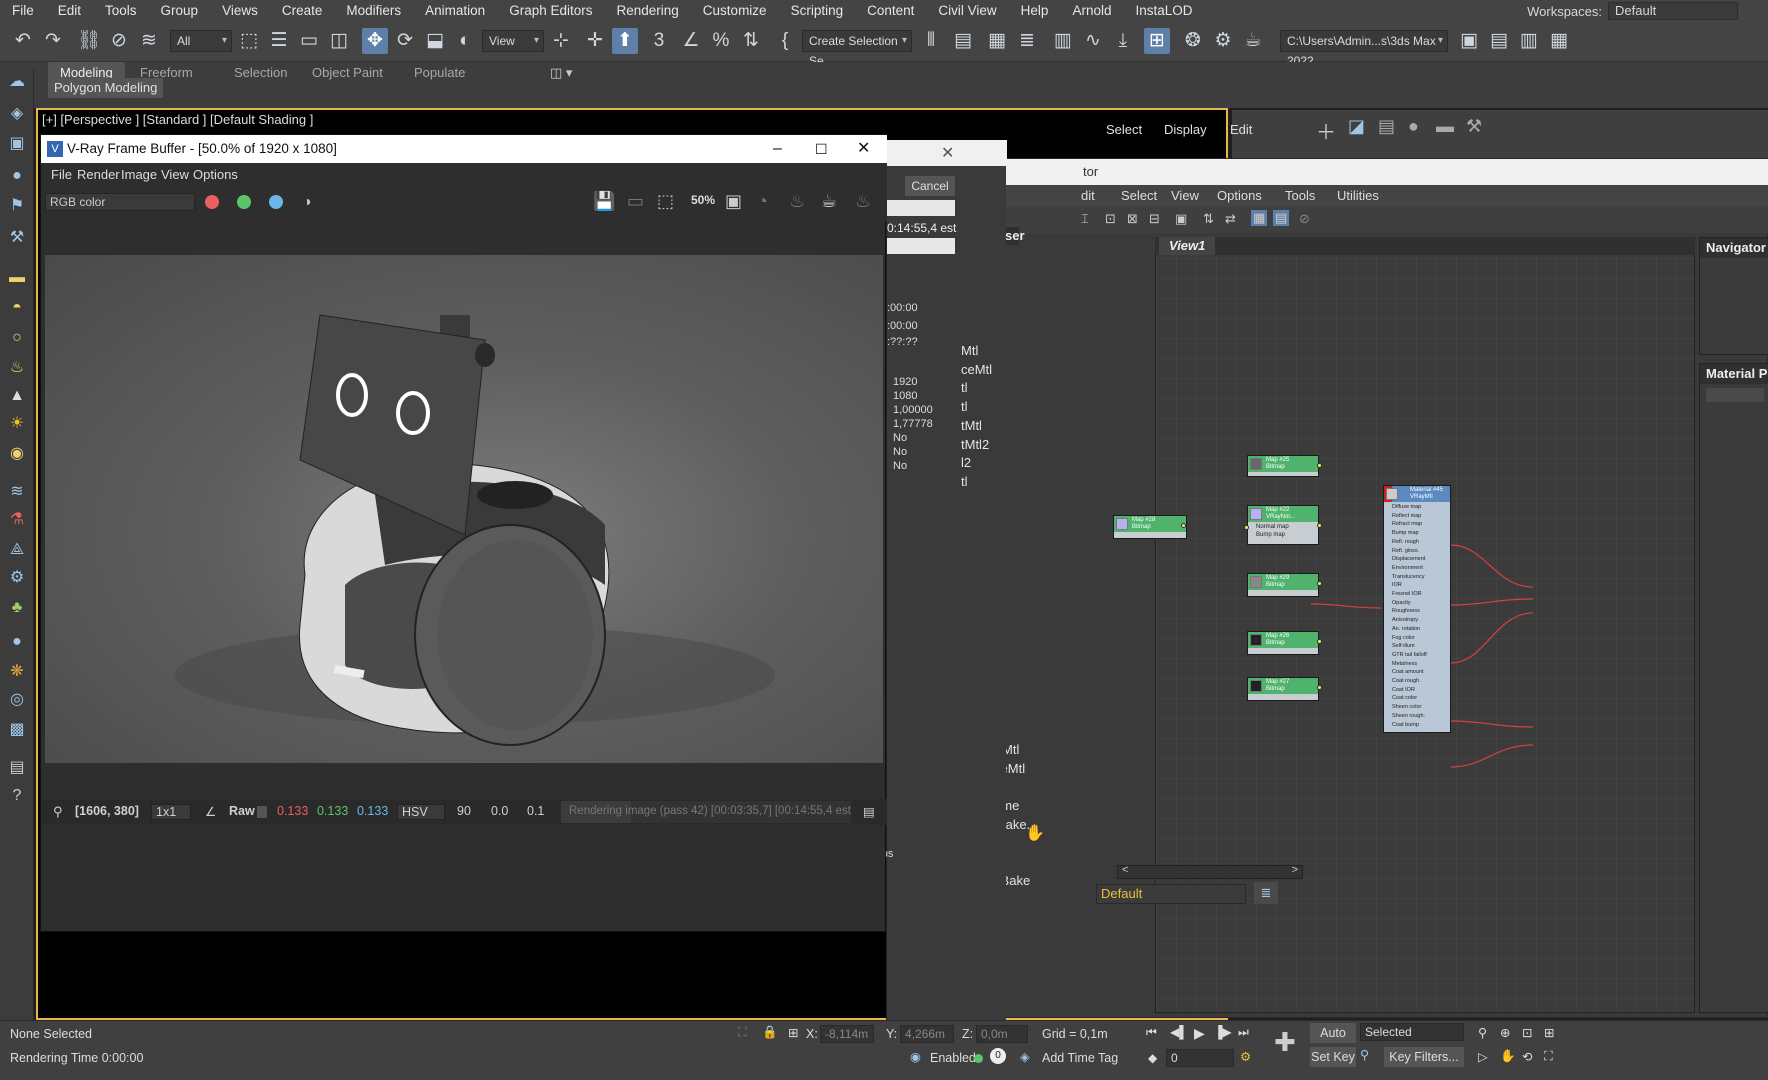  What do you see at coordinates (785, 41) in the screenshot?
I see `edit-named-selection-icon: {` at bounding box center [785, 41].